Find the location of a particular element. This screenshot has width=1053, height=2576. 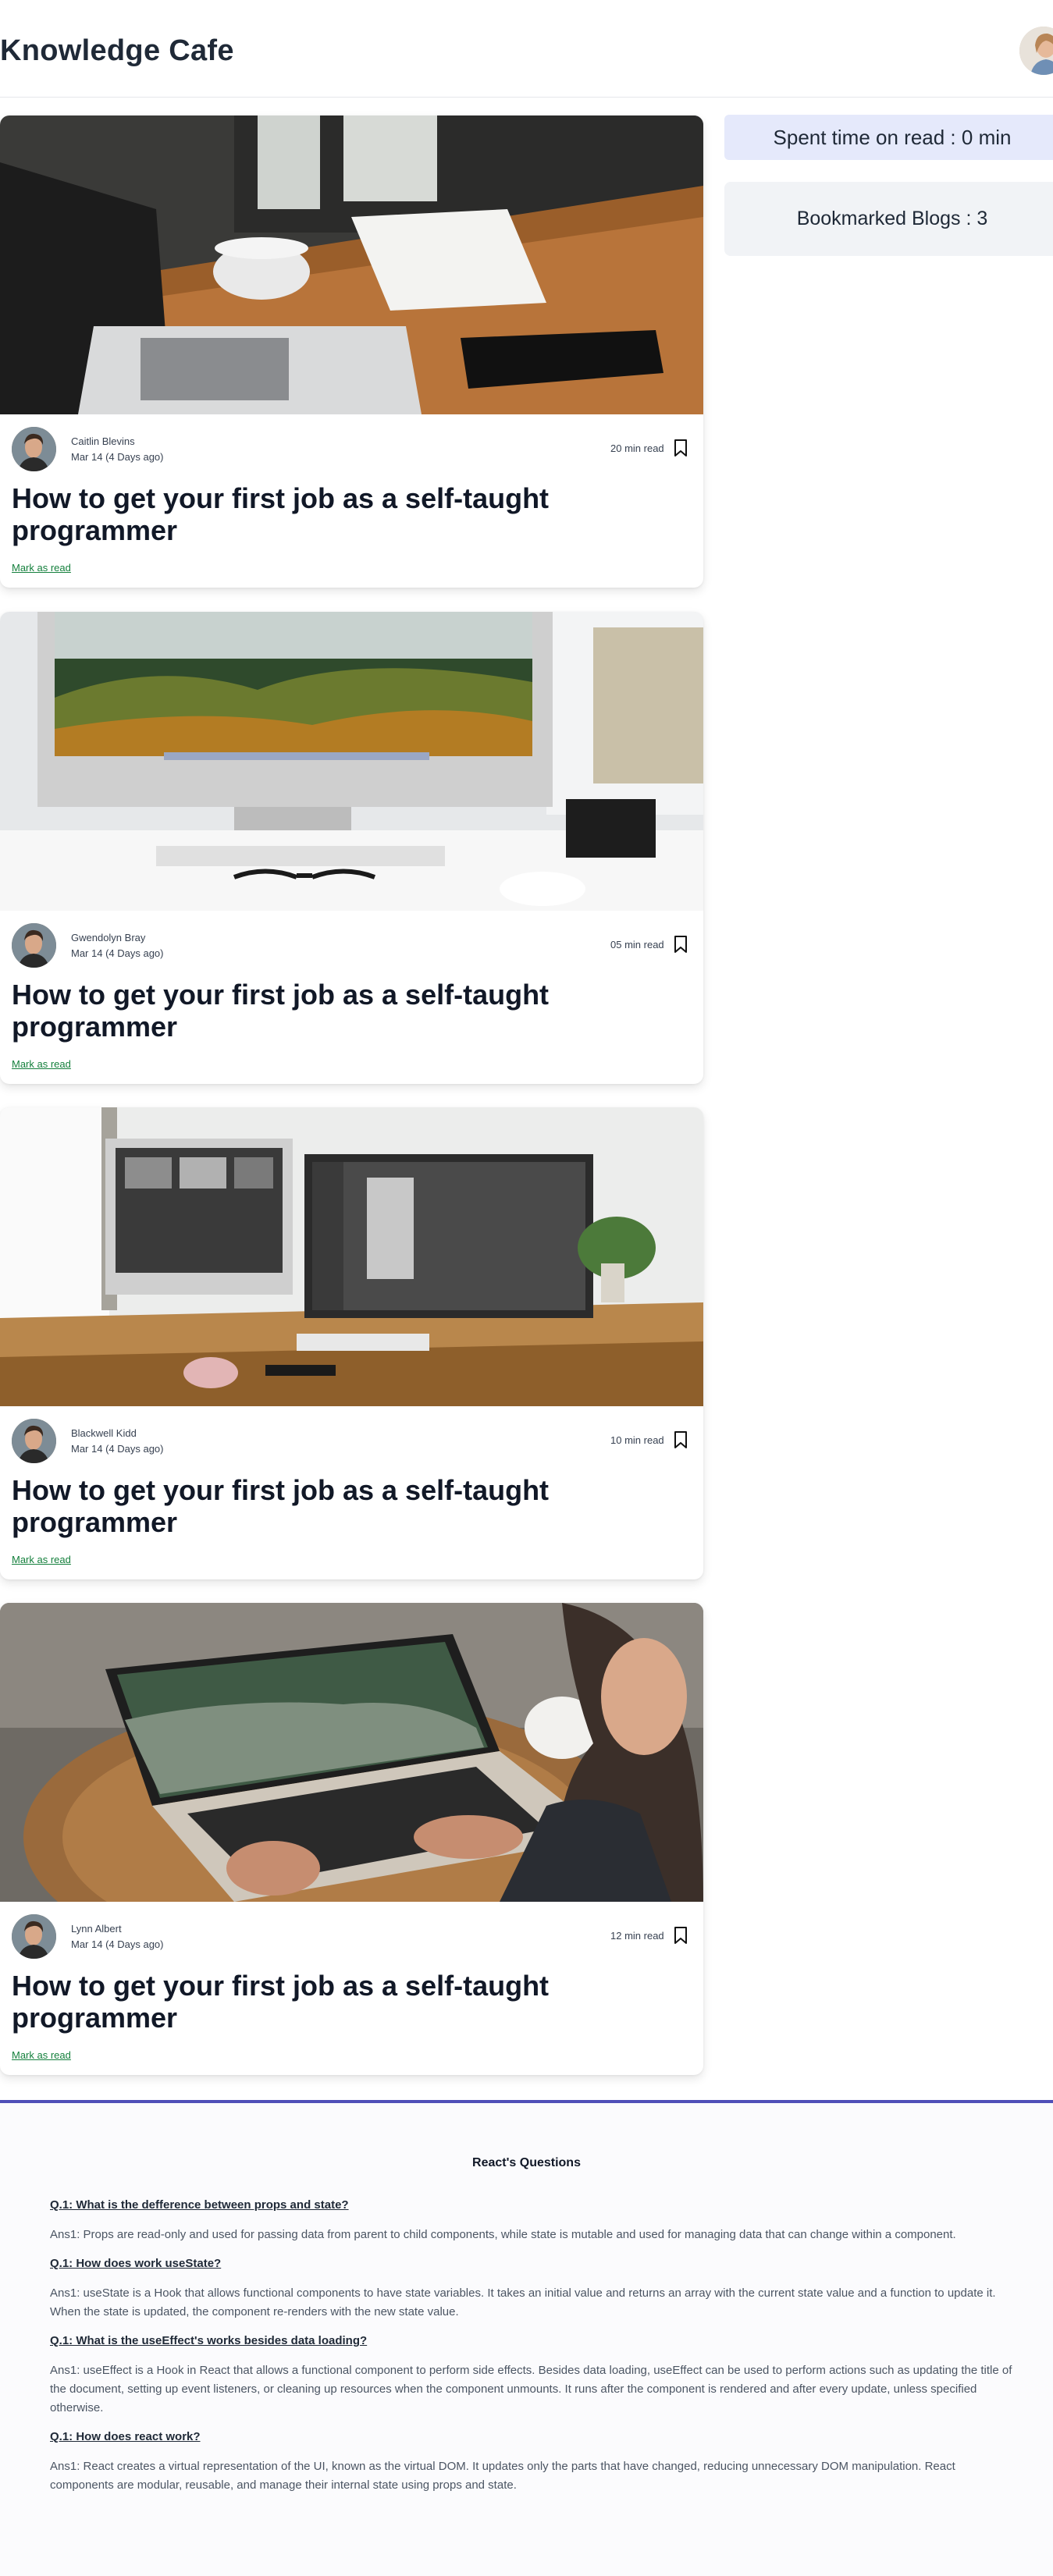

read-time: 20 min read is located at coordinates (637, 448).